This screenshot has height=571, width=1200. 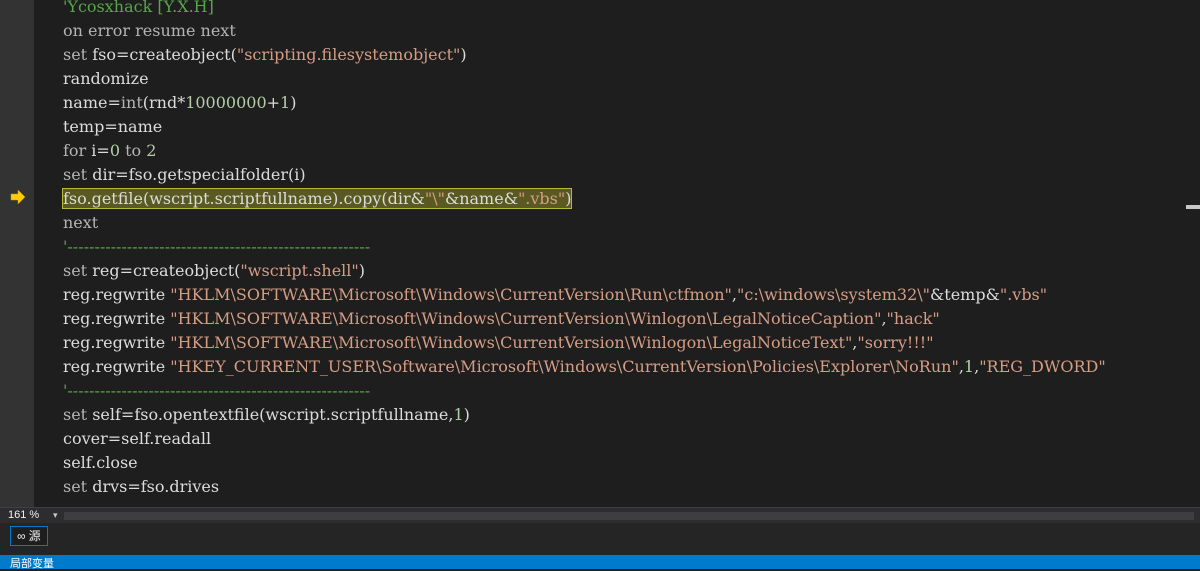 I want to click on code-token: "scripting.filesystemobject", so click(x=348, y=54).